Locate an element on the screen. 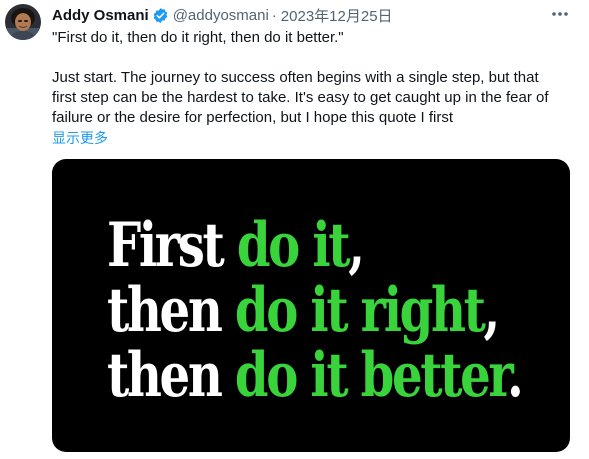 This screenshot has height=459, width=589. tweet-header: Addy Osmani @addyosmani · 2023年12月25日 is located at coordinates (222, 15).